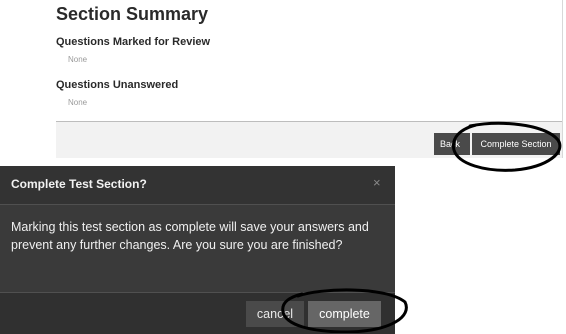 The height and width of the screenshot is (334, 566). What do you see at coordinates (133, 42) in the screenshot?
I see `review-heading: Questions Marked for Review` at bounding box center [133, 42].